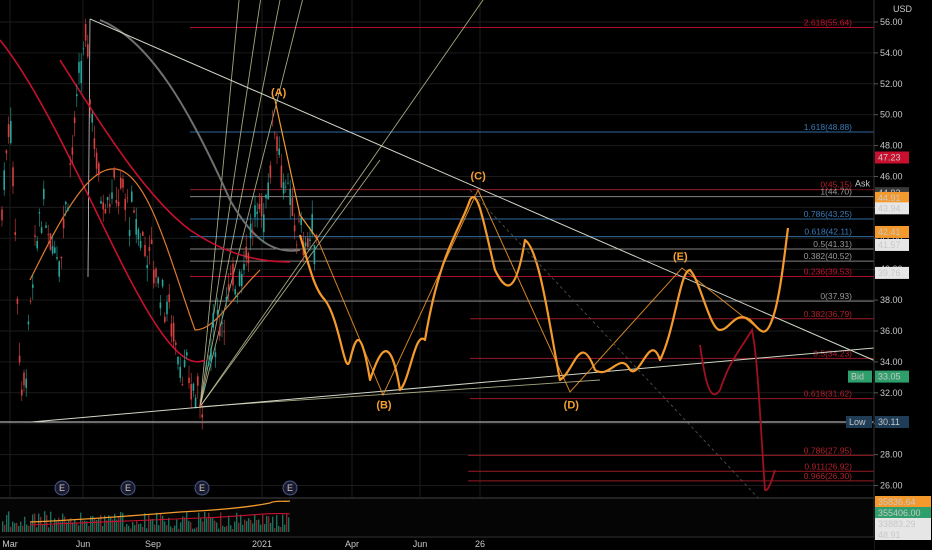  I want to click on fib-level-label: 0.786(27.95), so click(828, 450).